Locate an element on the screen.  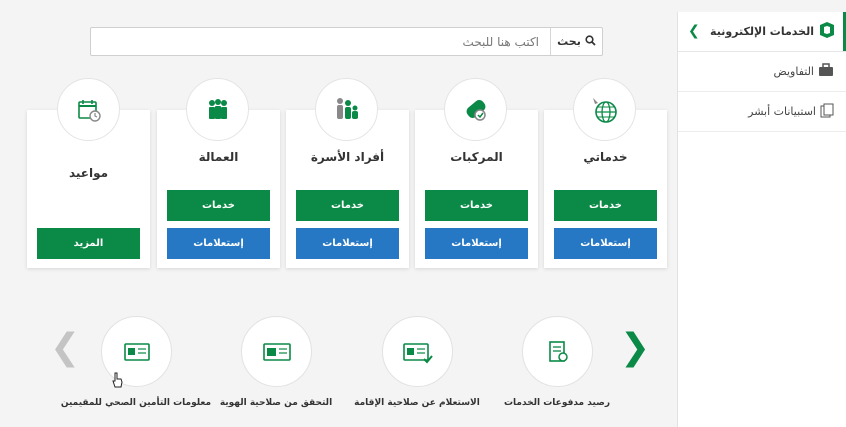
search-bar: بحث is located at coordinates (346, 41).